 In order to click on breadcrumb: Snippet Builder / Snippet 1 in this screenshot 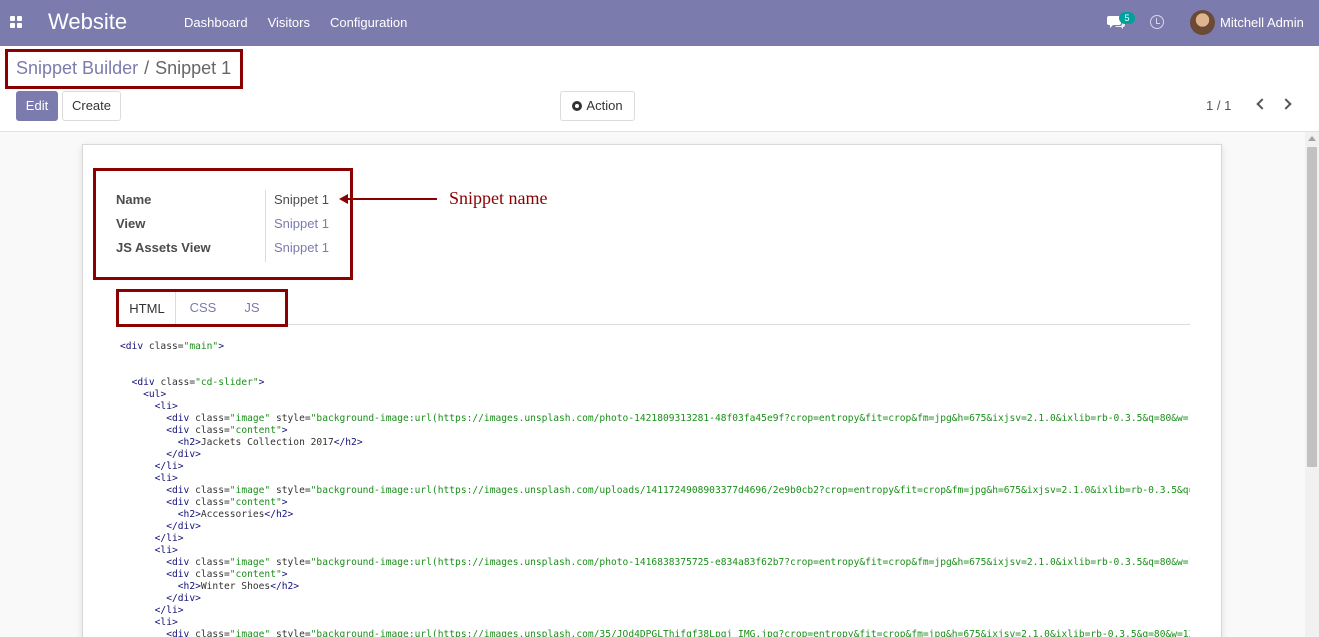, I will do `click(123, 68)`.